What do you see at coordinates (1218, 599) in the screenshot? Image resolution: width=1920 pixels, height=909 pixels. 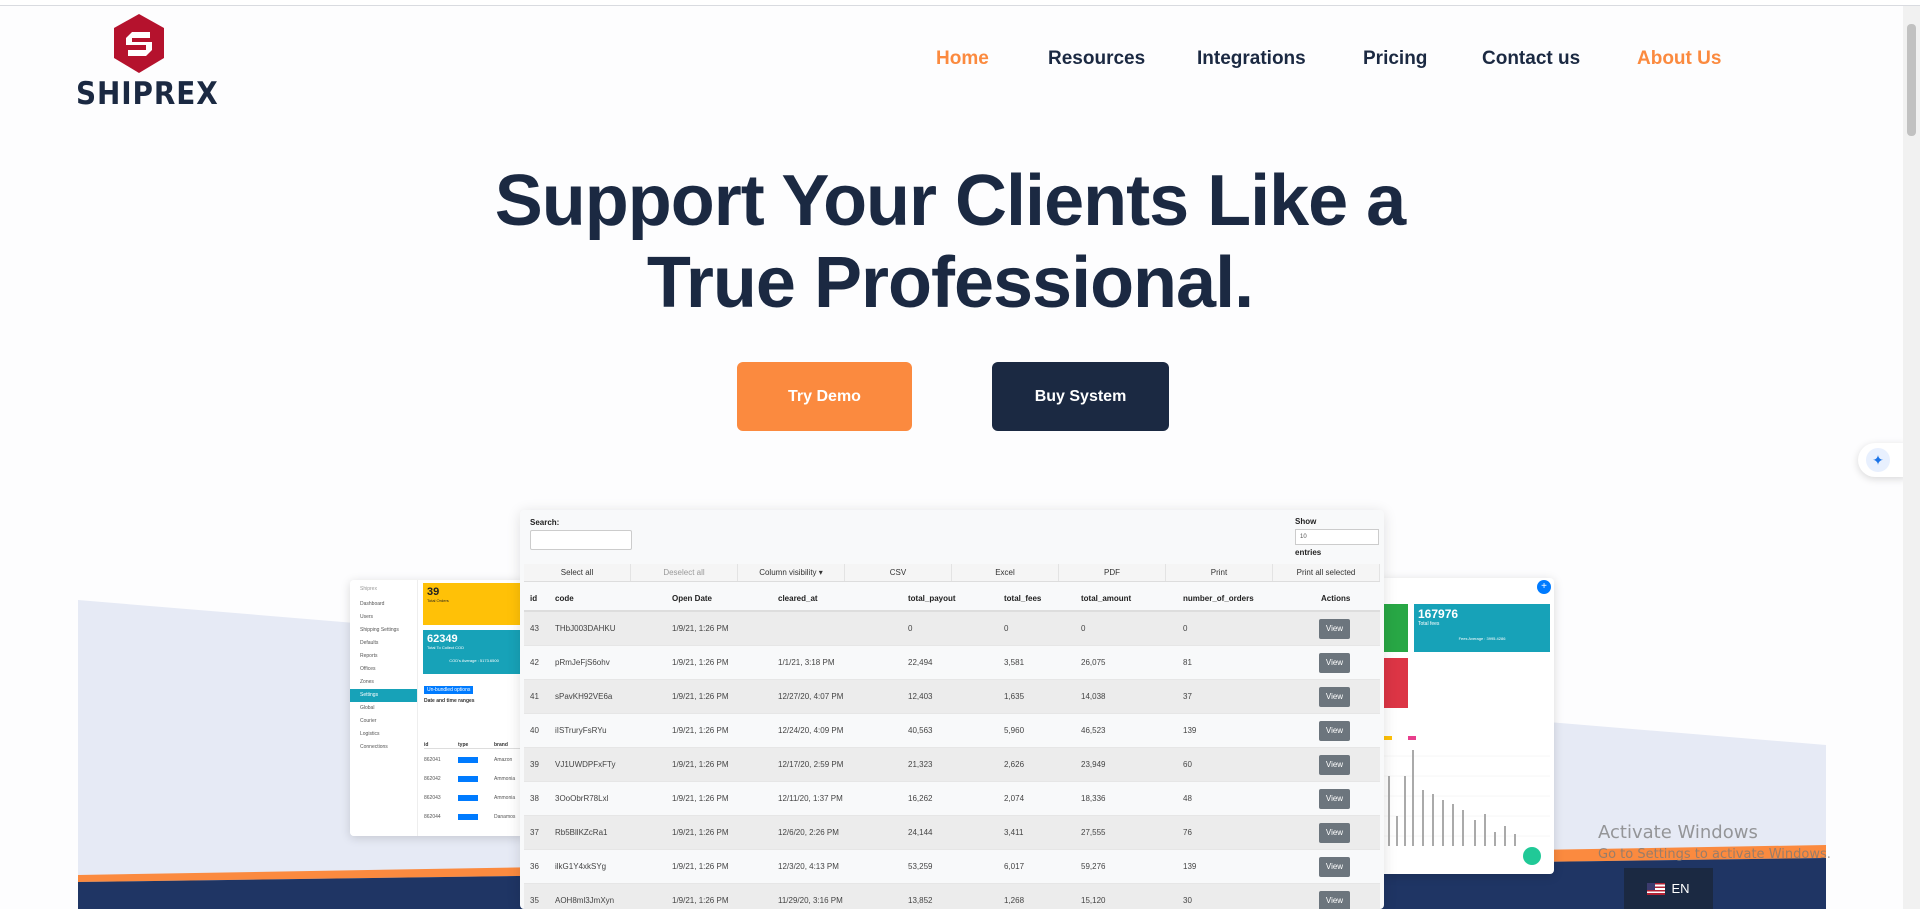 I see `col-number-of-orders: number_of_orders` at bounding box center [1218, 599].